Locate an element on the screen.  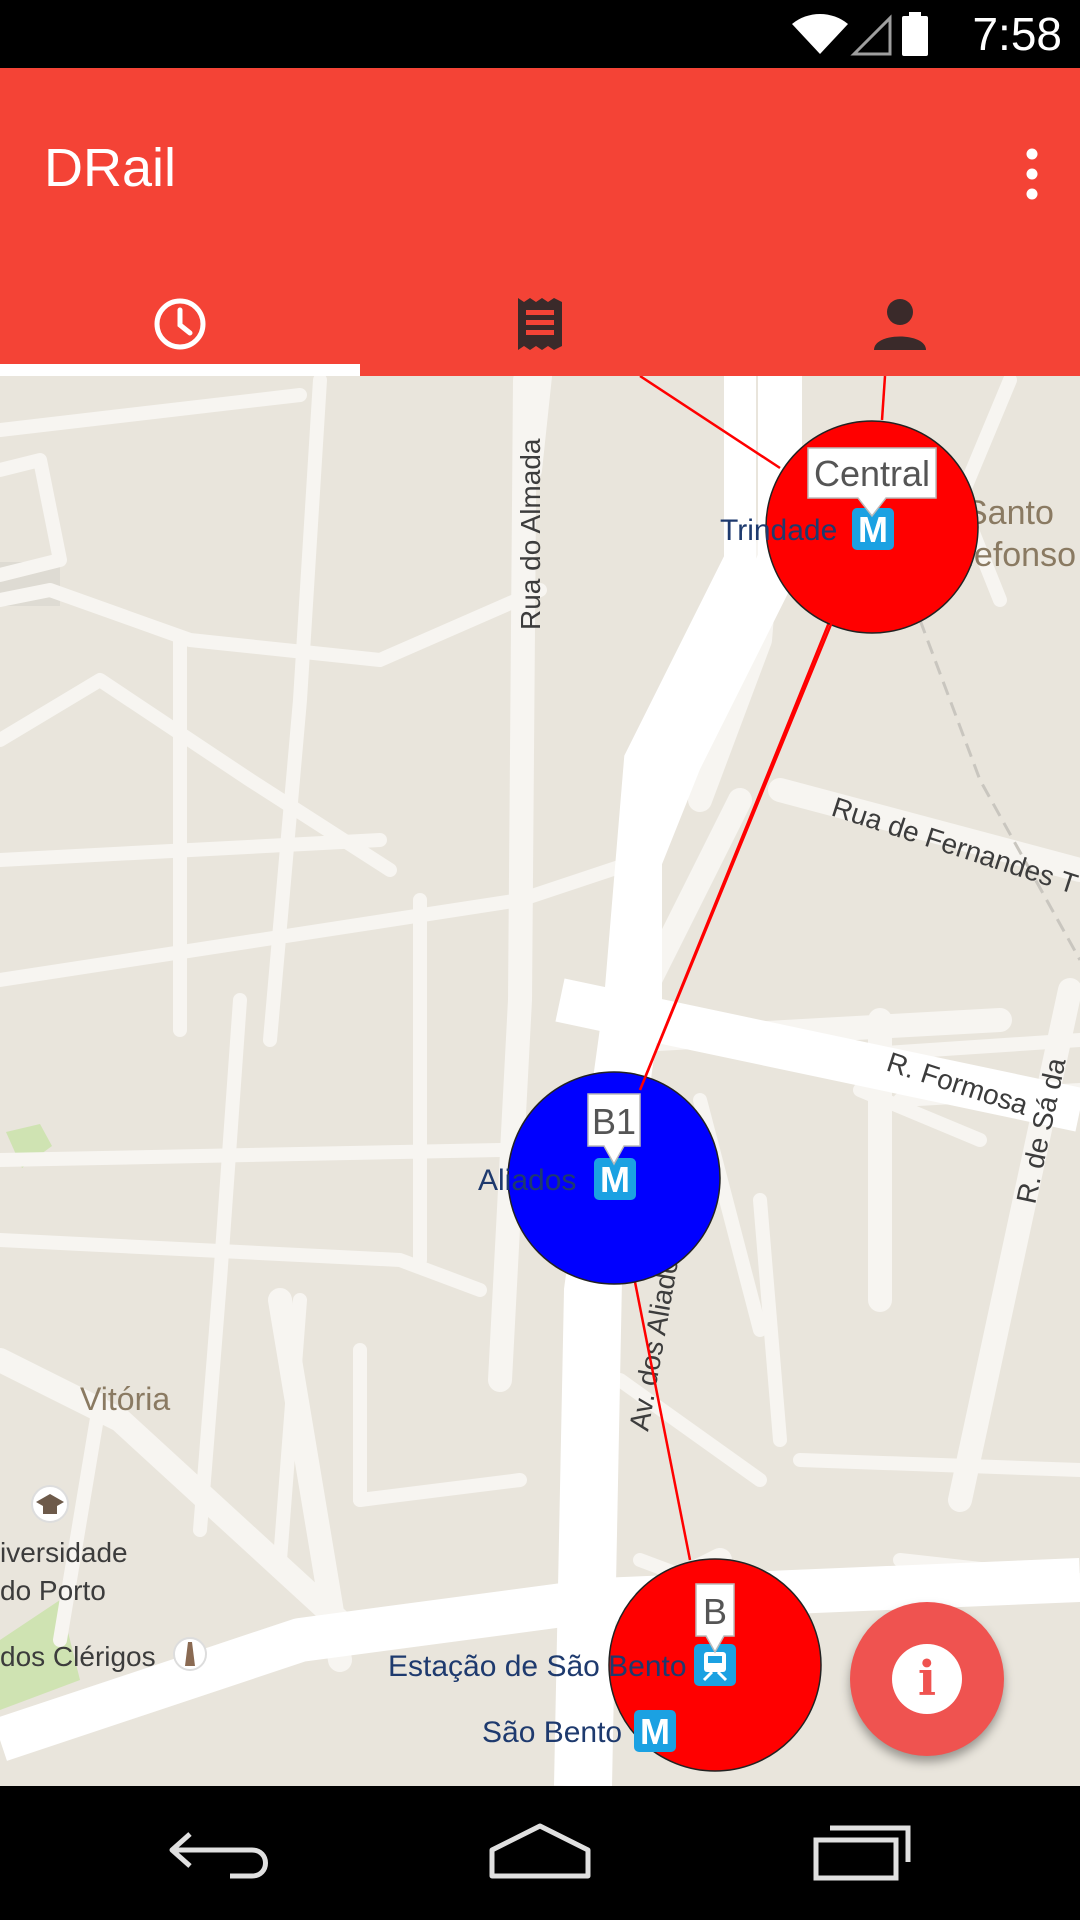
place-label-clerigos: dos Clérigos is located at coordinates (78, 1656).